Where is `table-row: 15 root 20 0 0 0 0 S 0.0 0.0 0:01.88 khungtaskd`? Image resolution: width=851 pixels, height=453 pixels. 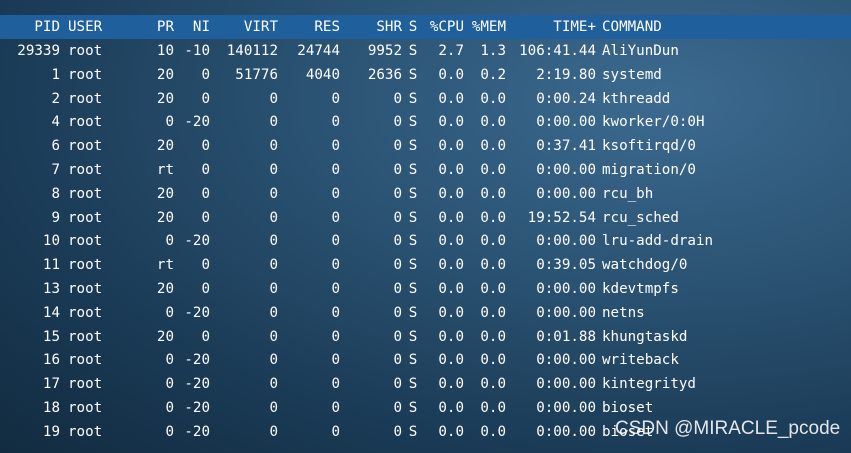
table-row: 15 root 20 0 0 0 0 S 0.0 0.0 0:01.88 khungtaskd is located at coordinates (425, 337).